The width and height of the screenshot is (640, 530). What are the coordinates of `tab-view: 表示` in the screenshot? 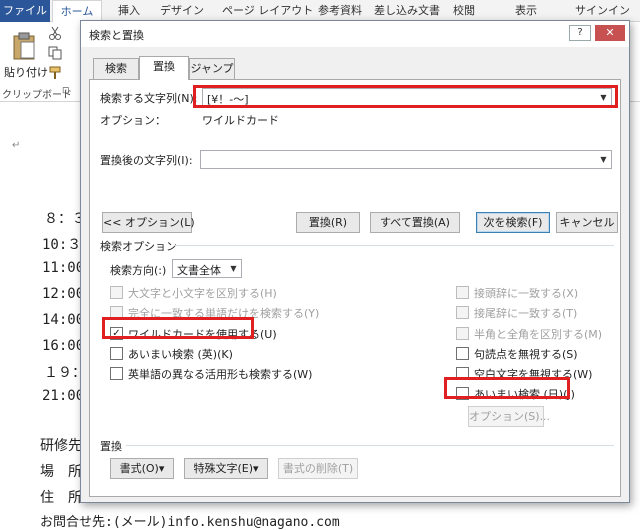 It's located at (526, 11).